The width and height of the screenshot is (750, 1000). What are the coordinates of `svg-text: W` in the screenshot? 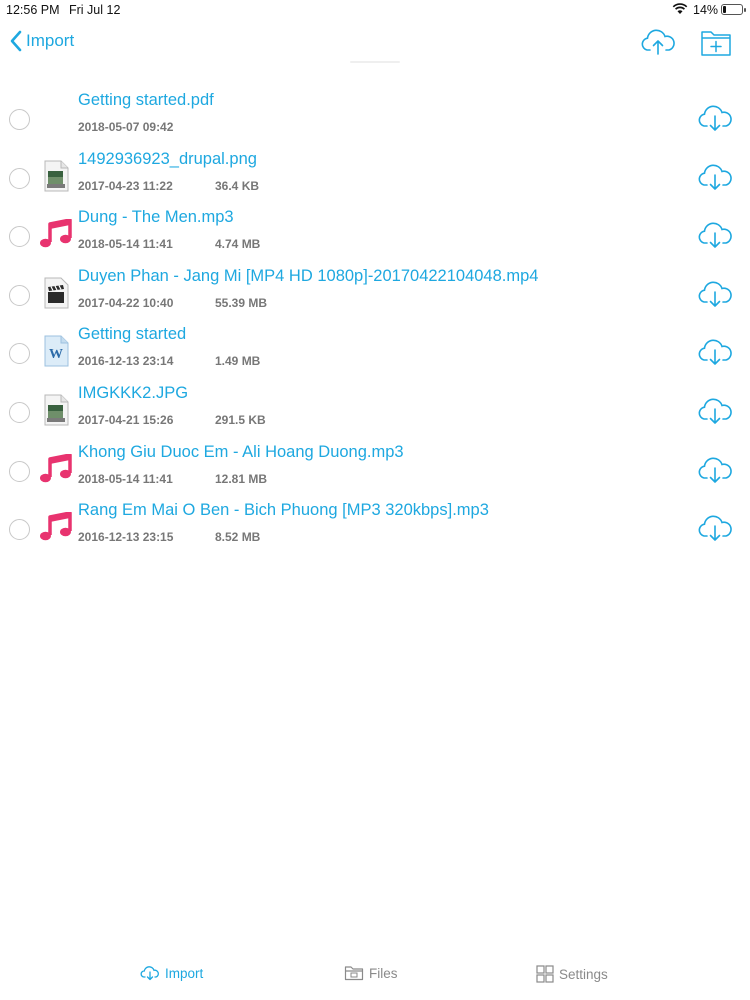 It's located at (56, 354).